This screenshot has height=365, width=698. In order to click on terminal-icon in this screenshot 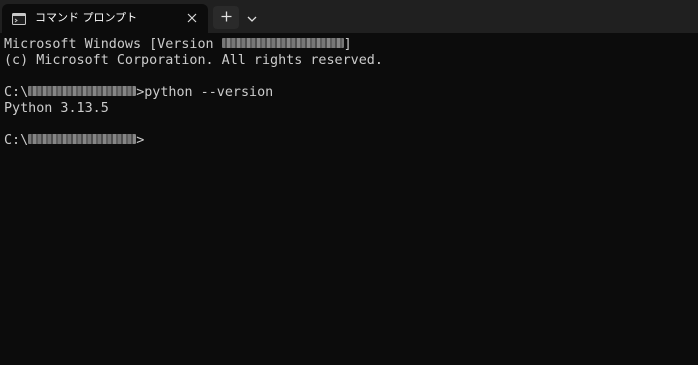, I will do `click(19, 18)`.